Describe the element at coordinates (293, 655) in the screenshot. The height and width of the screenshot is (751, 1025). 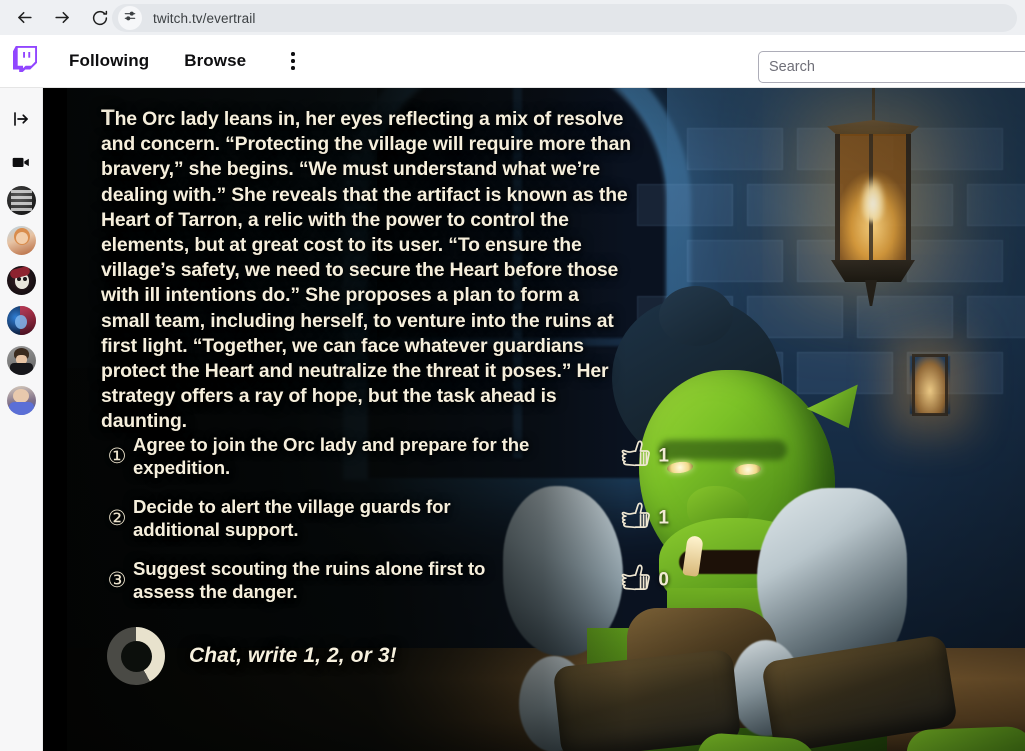
I see `chat-prompt-text: Chat, write 1, 2, or 3!` at that location.